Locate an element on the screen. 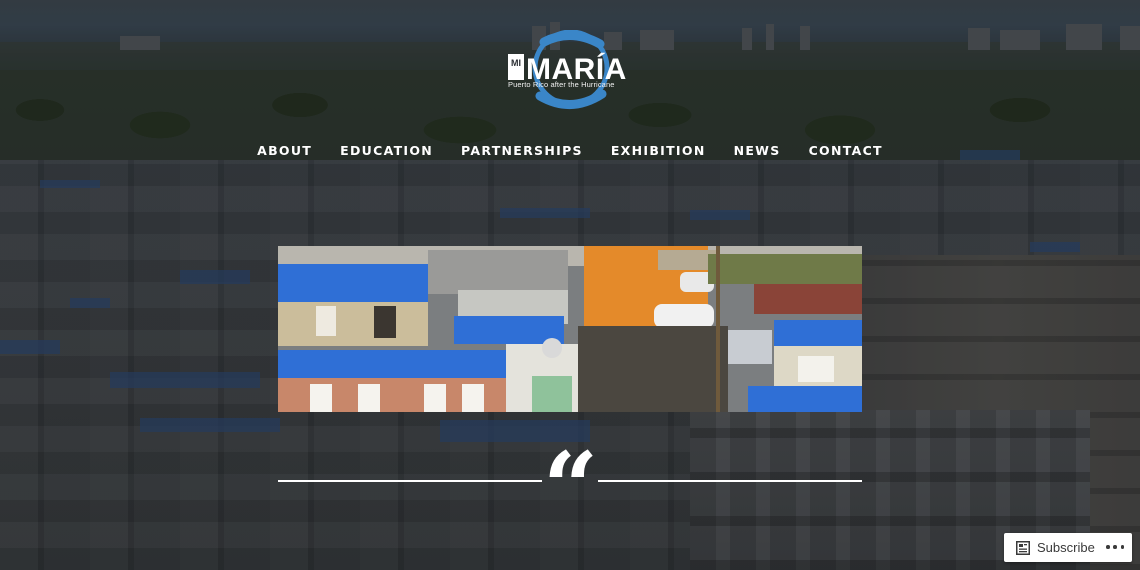  quote-divider-right is located at coordinates (730, 481).